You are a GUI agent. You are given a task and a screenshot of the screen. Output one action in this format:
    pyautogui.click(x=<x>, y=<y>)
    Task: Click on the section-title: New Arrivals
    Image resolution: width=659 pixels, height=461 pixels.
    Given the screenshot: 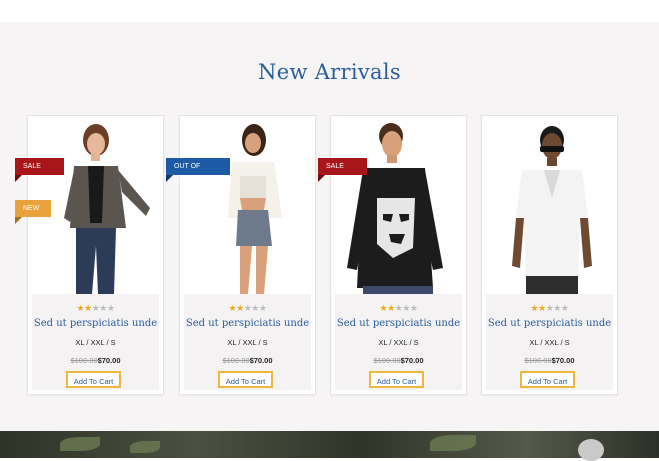 What is the action you would take?
    pyautogui.click(x=329, y=72)
    